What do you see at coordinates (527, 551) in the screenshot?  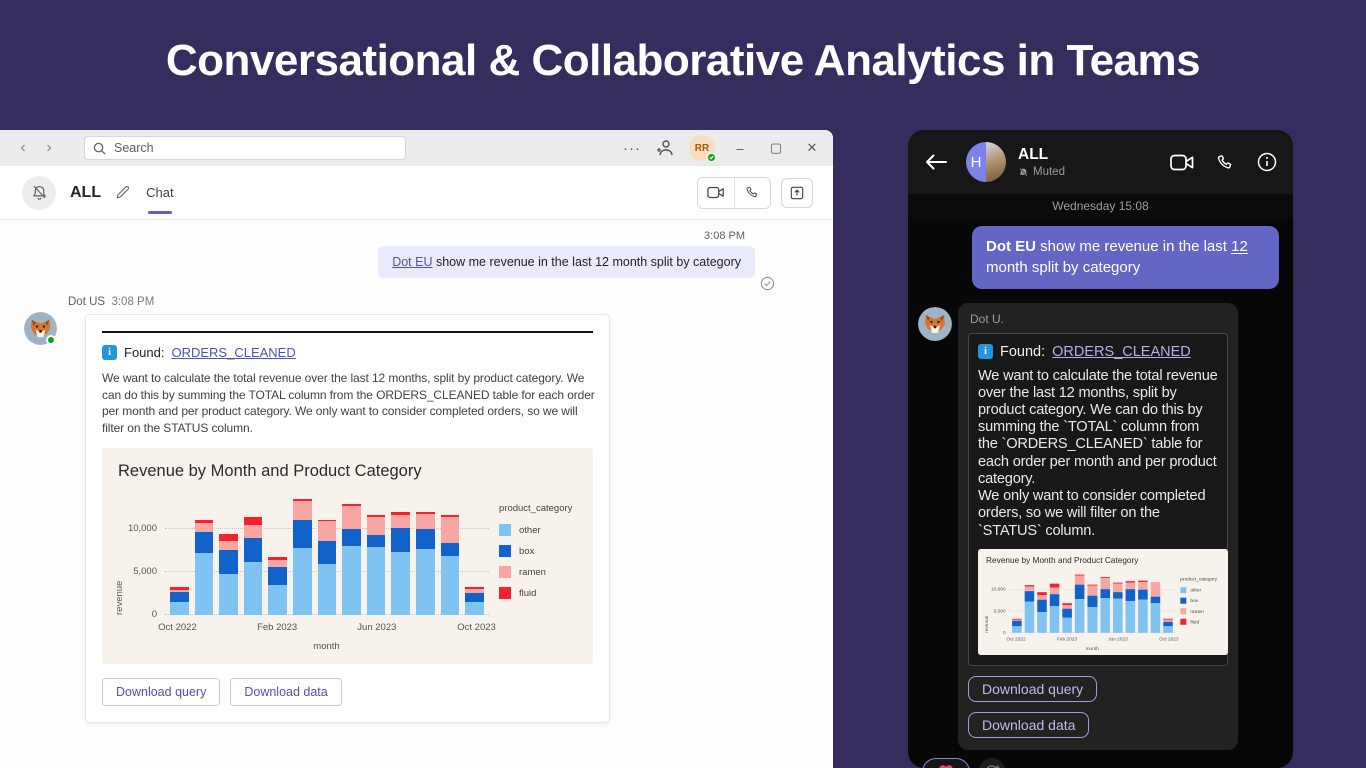 I see `chart-legend-label: box` at bounding box center [527, 551].